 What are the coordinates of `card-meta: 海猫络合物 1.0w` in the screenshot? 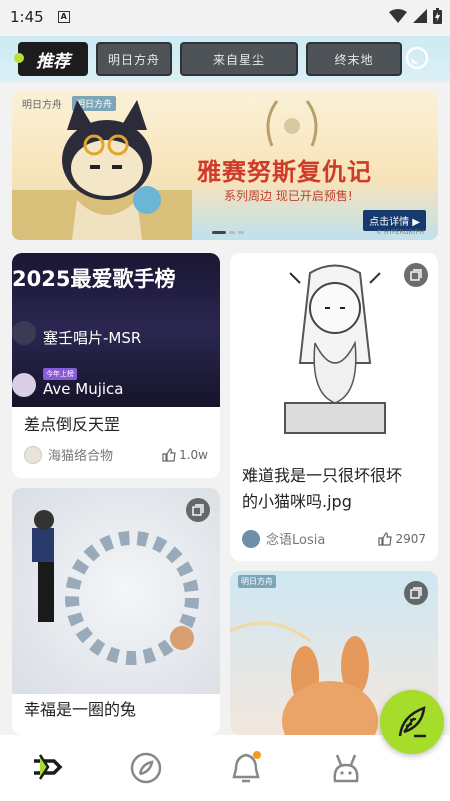 It's located at (116, 454).